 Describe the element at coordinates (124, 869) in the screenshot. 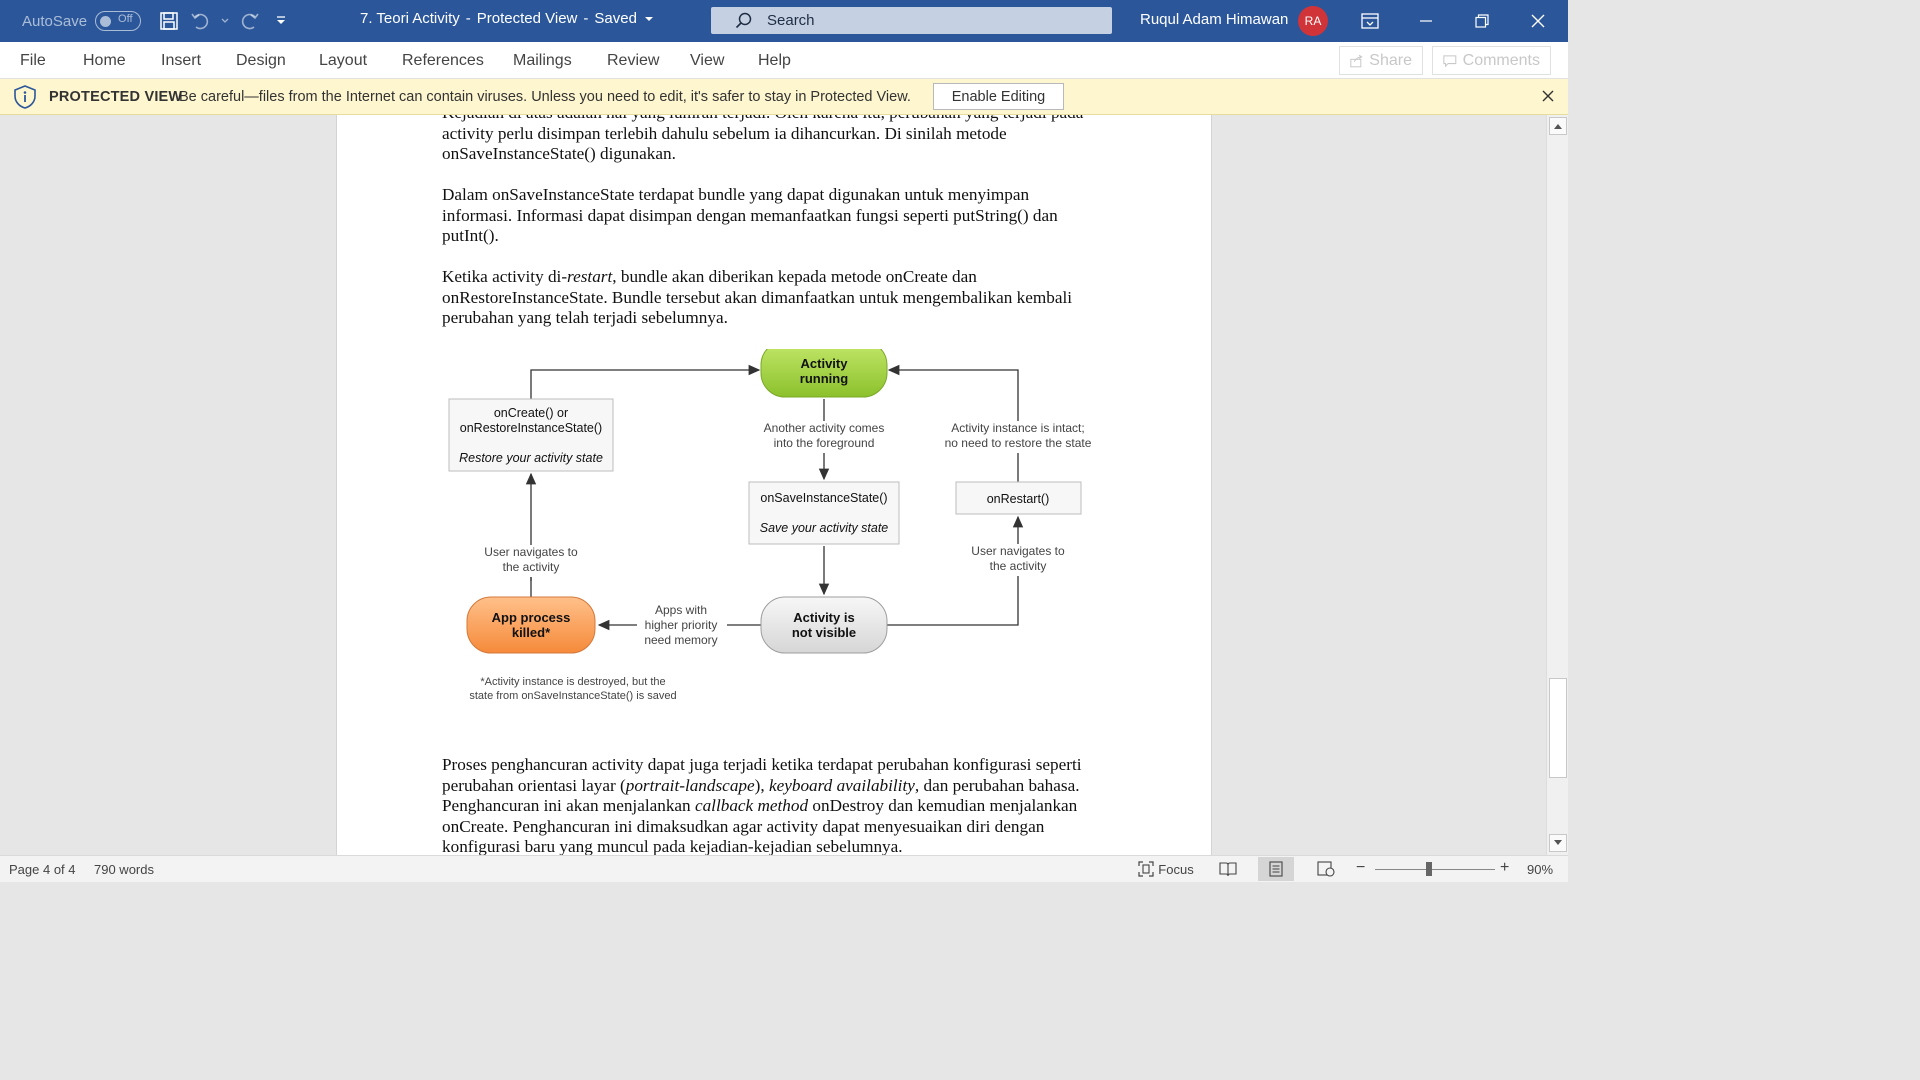

I see `word-count: 790 words` at that location.